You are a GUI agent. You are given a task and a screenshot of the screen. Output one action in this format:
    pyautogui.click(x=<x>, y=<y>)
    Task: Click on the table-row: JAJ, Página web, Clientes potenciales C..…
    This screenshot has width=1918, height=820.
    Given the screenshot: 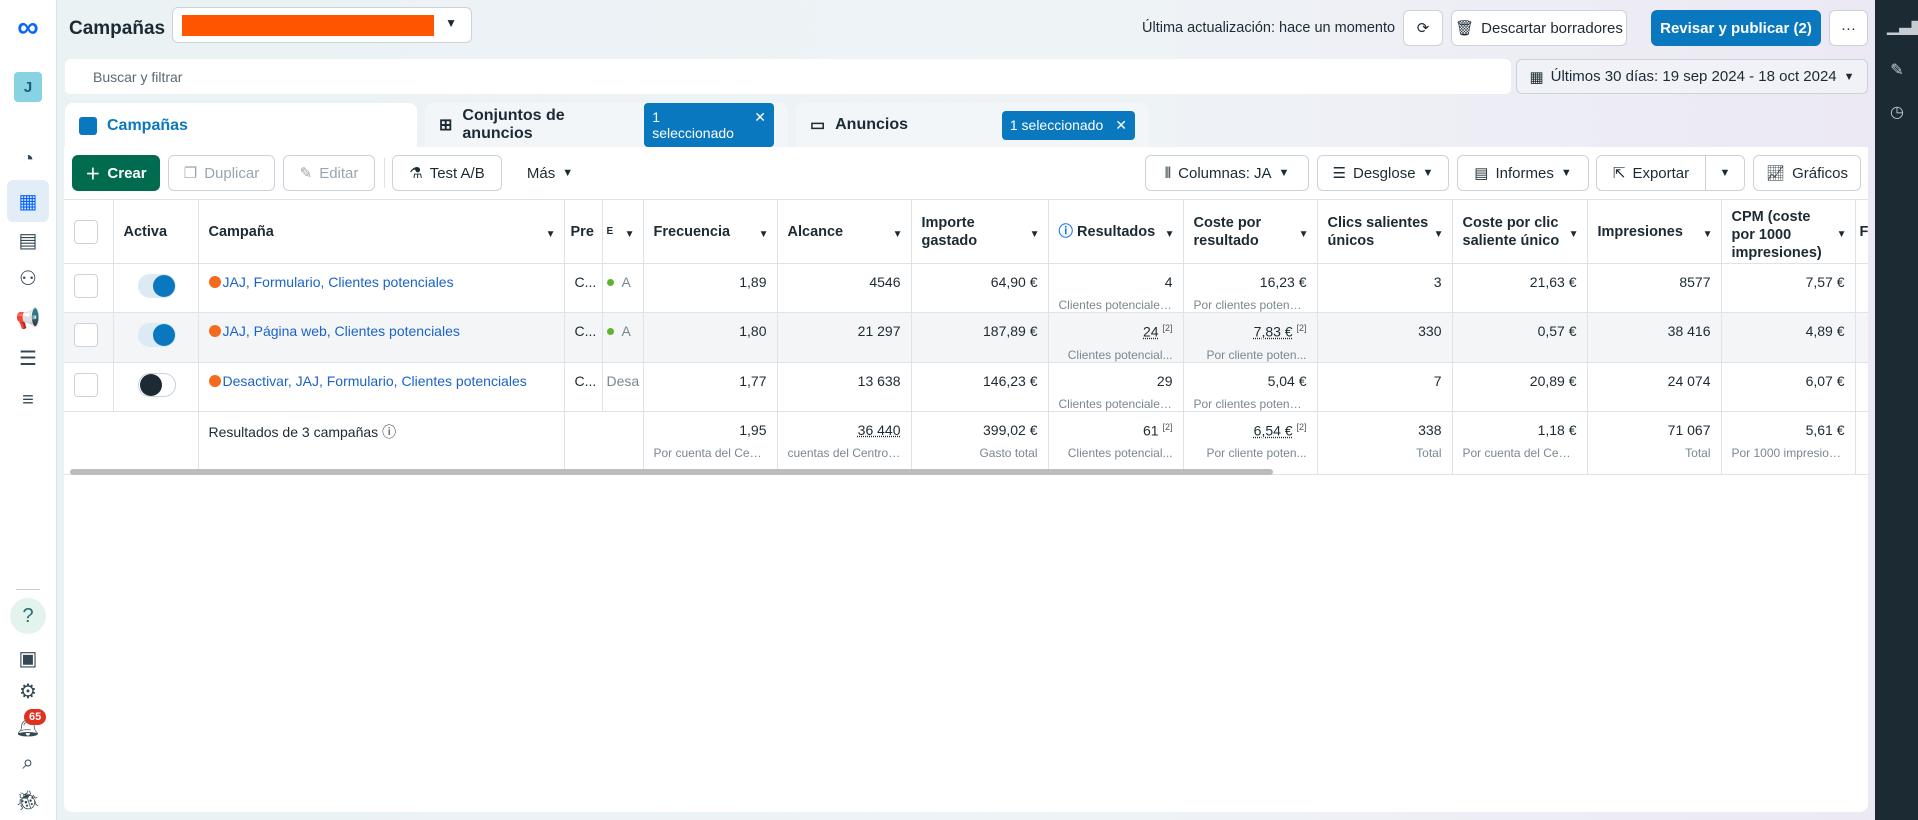 What is the action you would take?
    pyautogui.click(x=966, y=337)
    